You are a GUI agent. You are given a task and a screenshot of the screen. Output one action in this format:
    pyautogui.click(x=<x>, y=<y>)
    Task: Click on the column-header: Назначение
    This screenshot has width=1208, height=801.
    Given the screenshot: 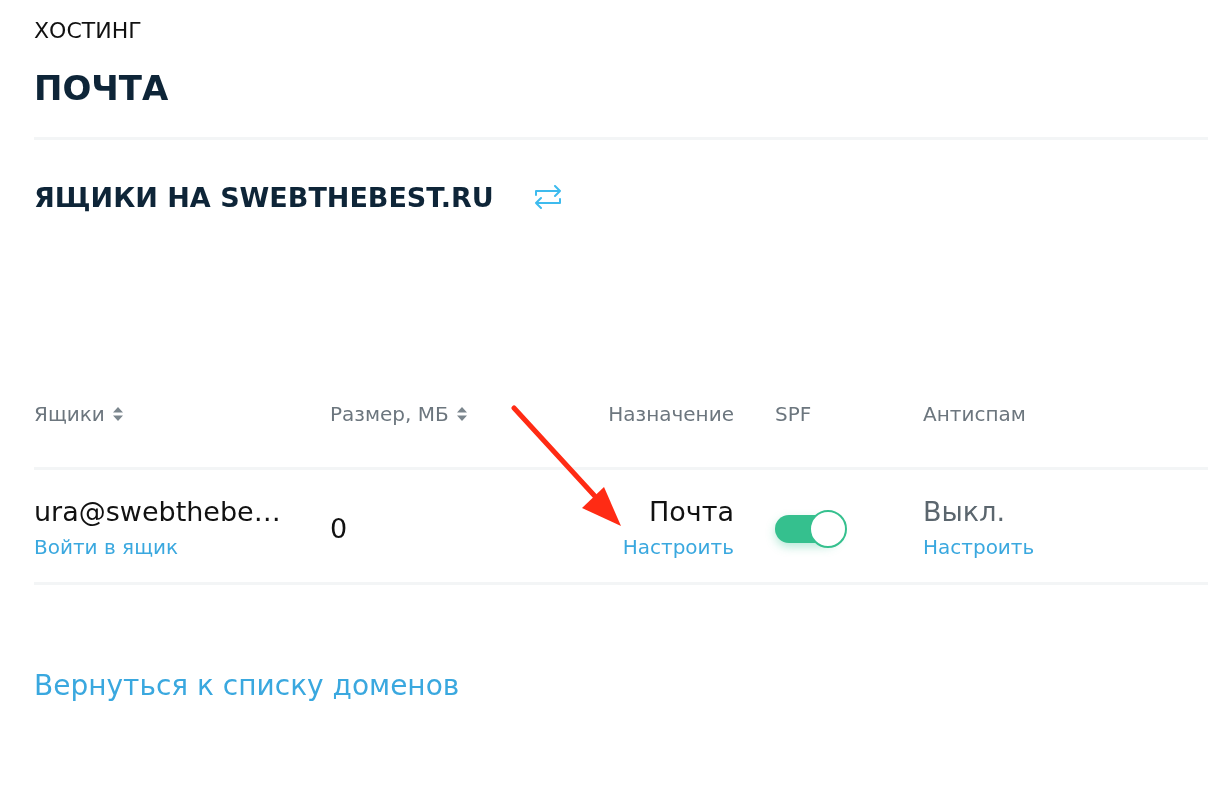 What is the action you would take?
    pyautogui.click(x=671, y=414)
    